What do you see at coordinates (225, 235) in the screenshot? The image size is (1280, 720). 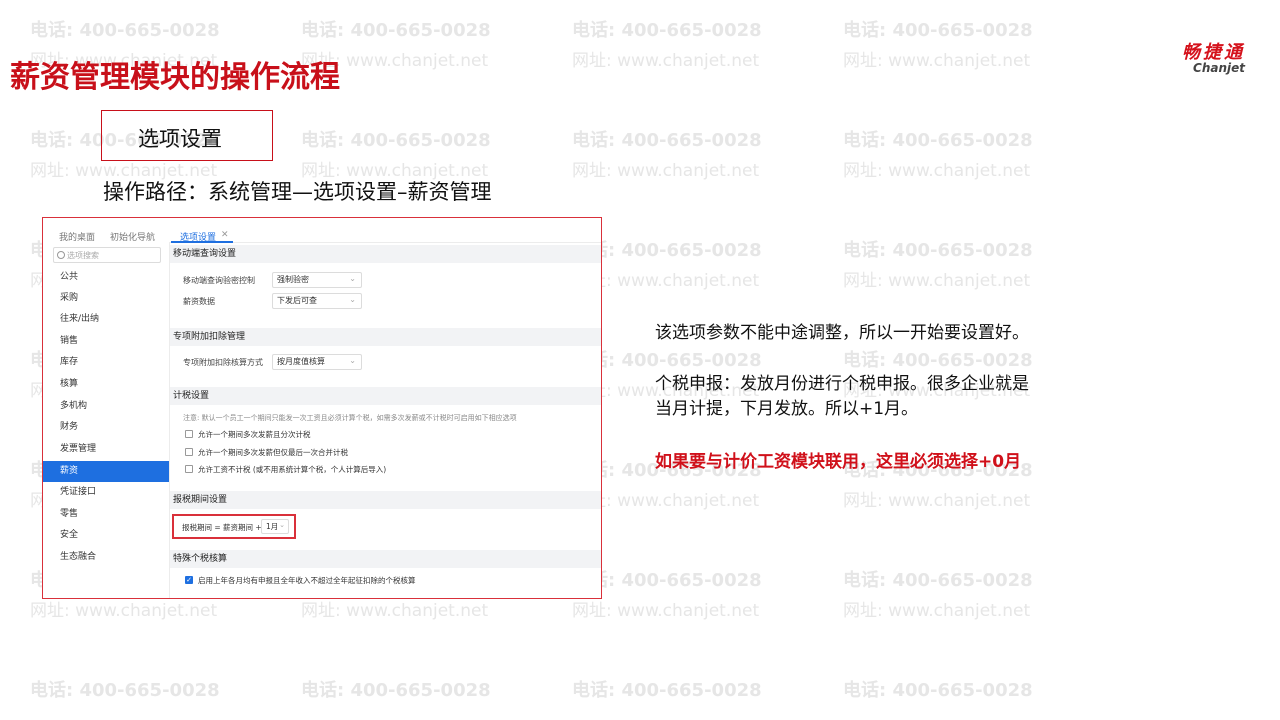 I see `close-icon: ✕` at bounding box center [225, 235].